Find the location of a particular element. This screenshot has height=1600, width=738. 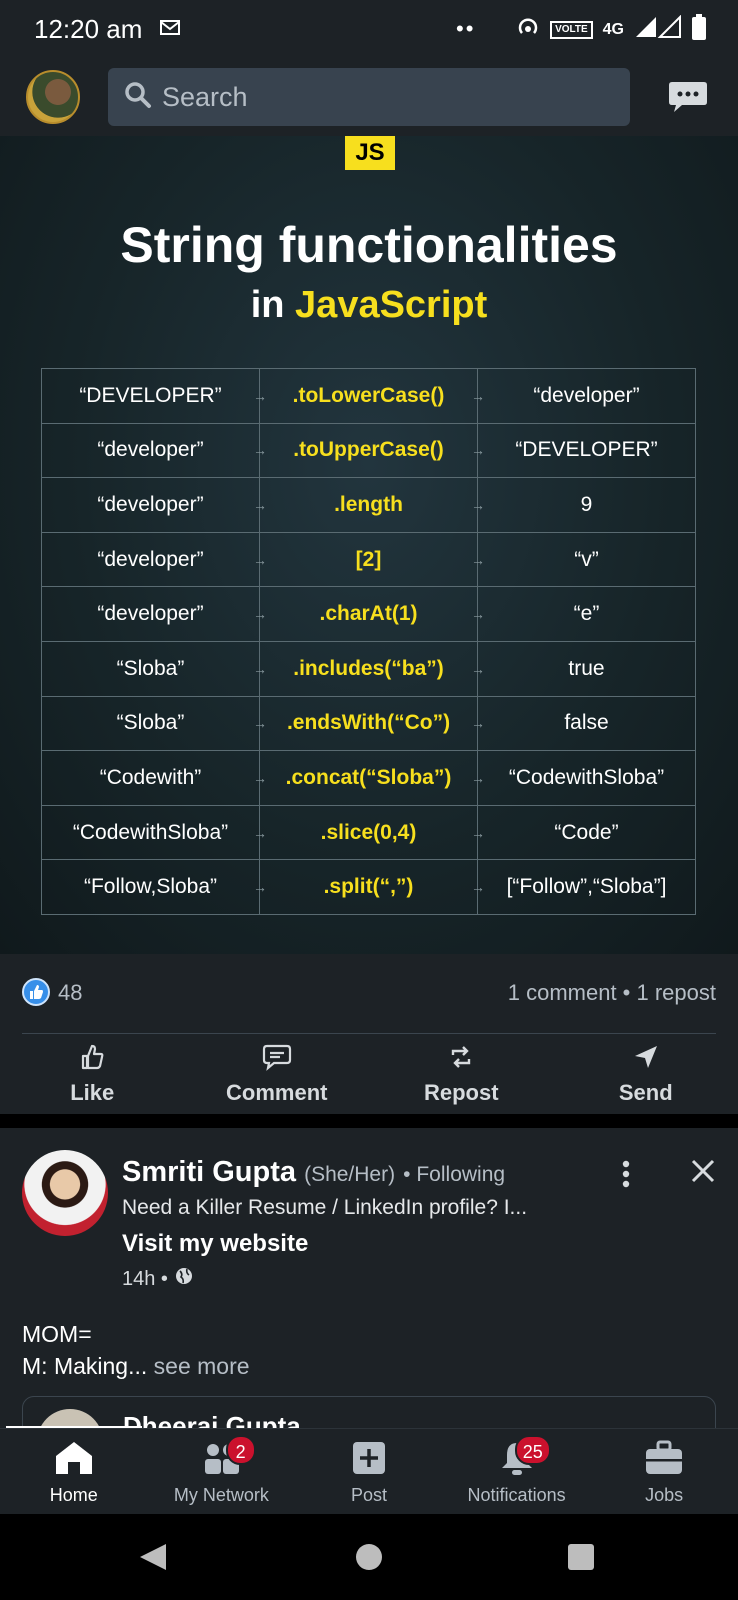

table-input-cell-text: “Sloba” is located at coordinates (150, 723).